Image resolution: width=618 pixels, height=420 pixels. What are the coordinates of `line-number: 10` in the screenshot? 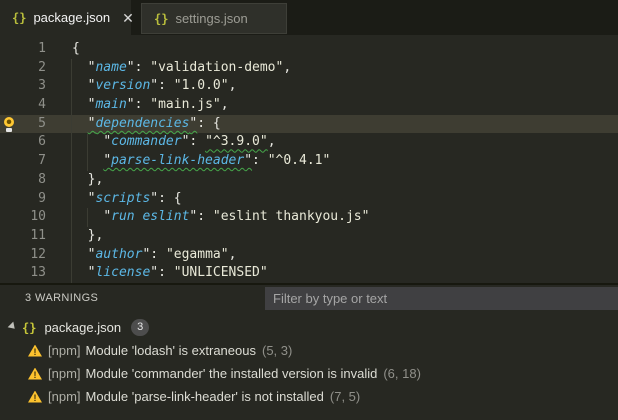 It's located at (38, 217).